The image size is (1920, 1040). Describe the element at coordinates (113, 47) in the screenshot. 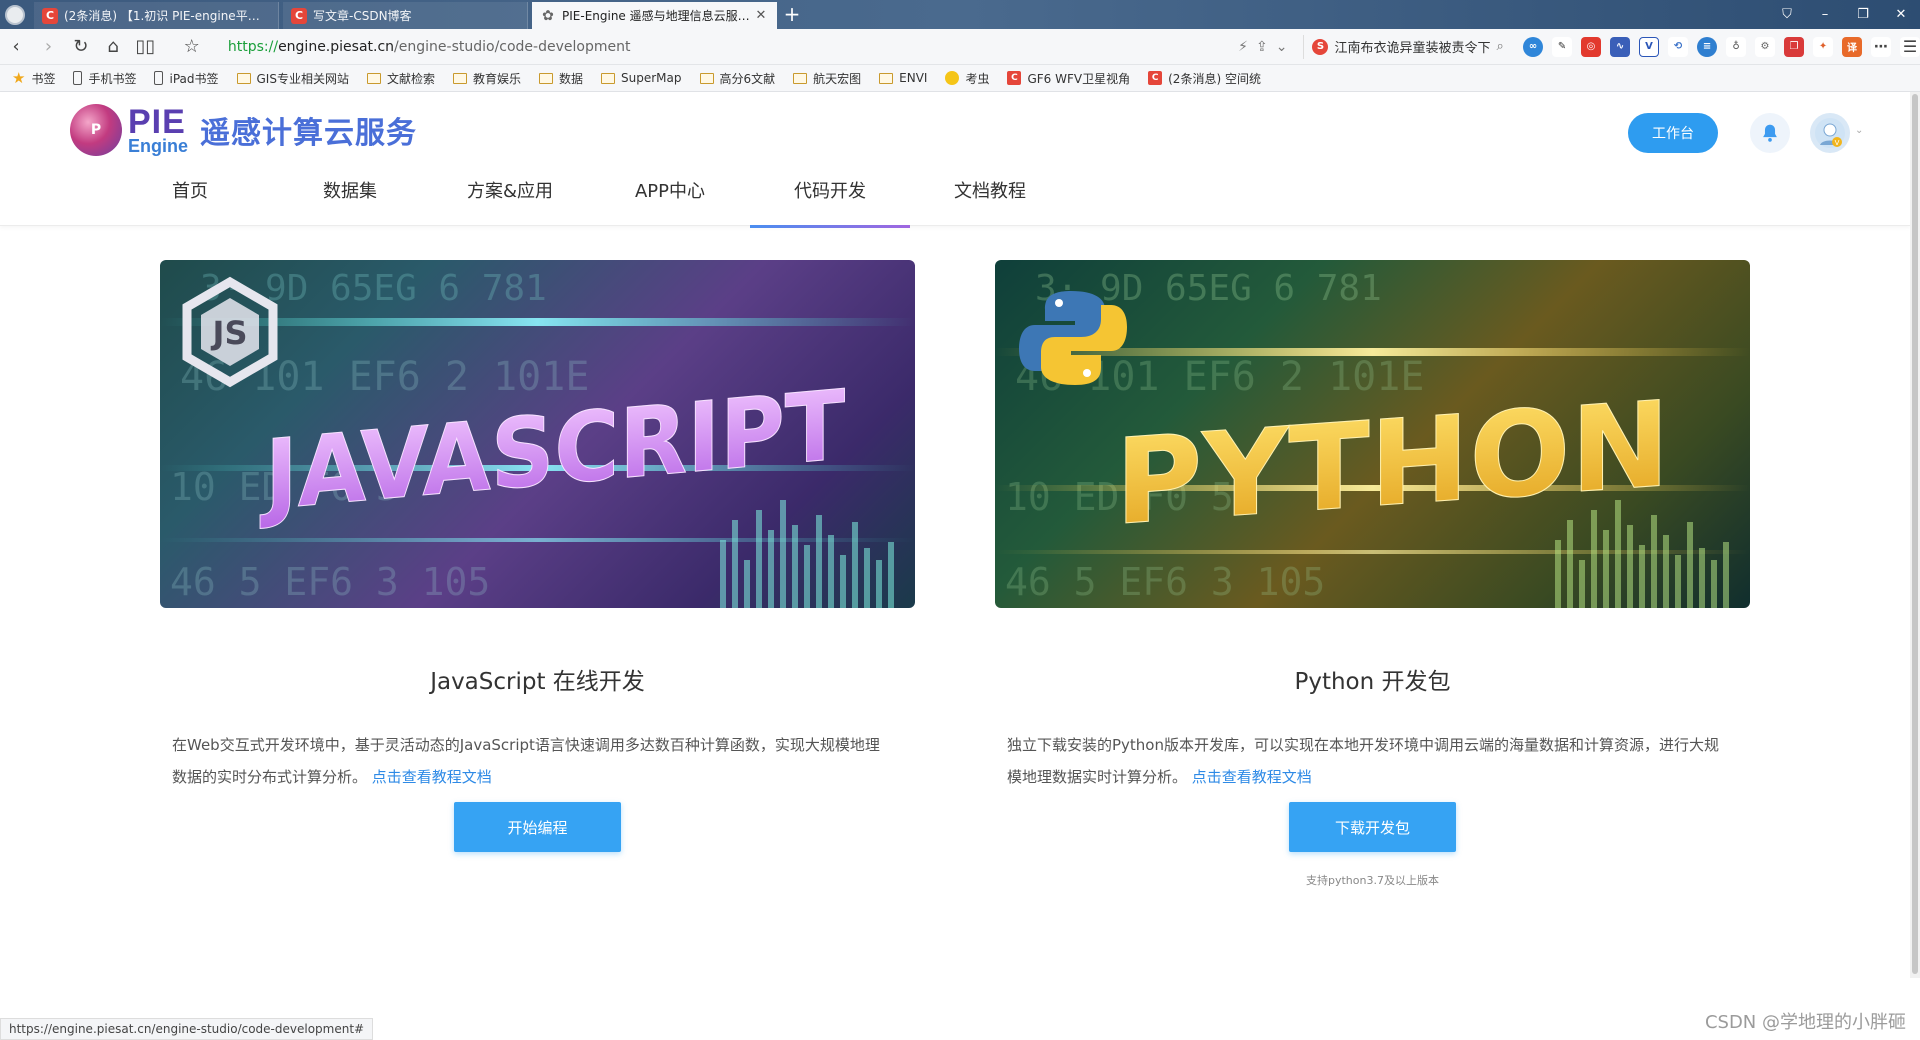

I see `home-icon: ⌂` at that location.